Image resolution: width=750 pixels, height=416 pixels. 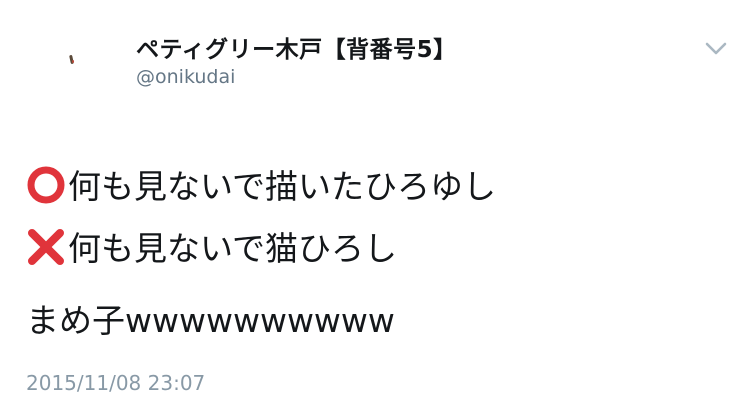 I want to click on tweet-text-line: 何も見ないで描いたひろゆし, so click(x=261, y=184).